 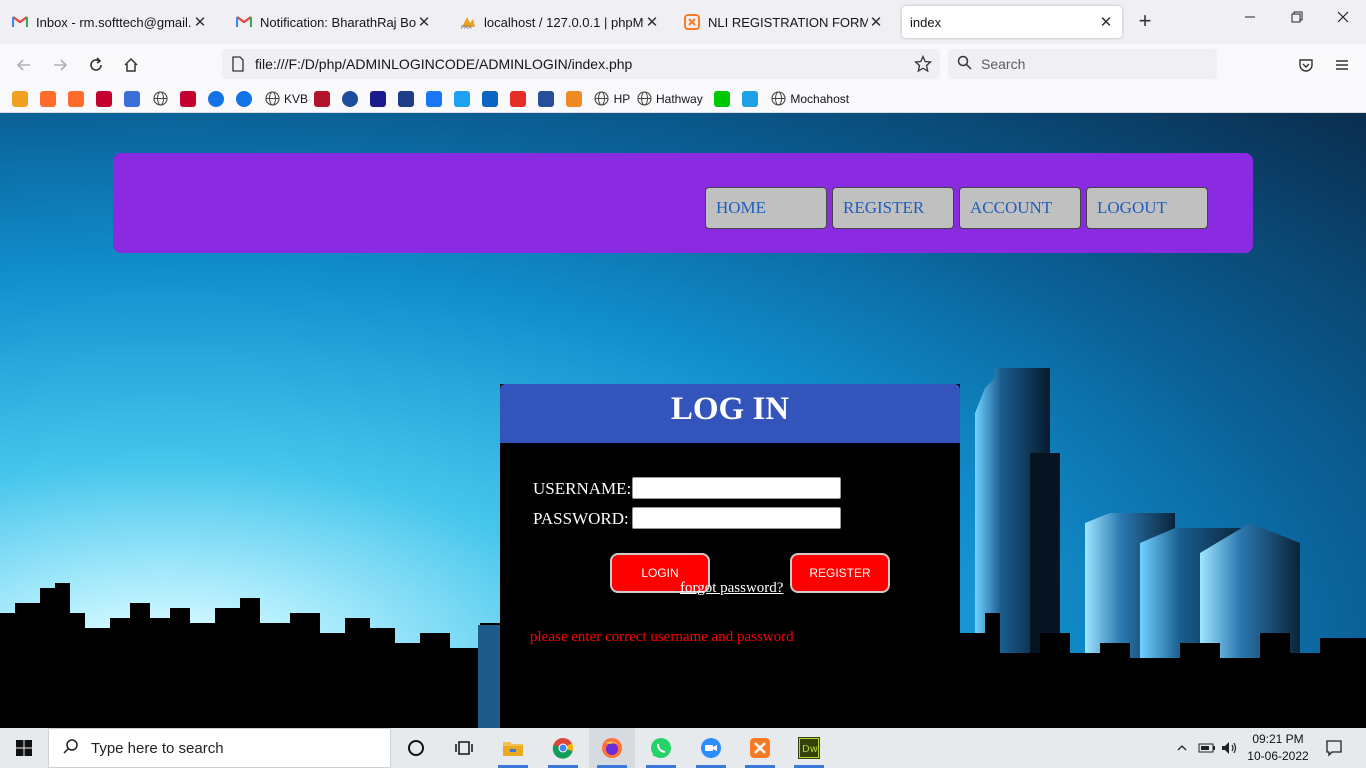 I want to click on cpanel-icon, so click(x=76, y=98).